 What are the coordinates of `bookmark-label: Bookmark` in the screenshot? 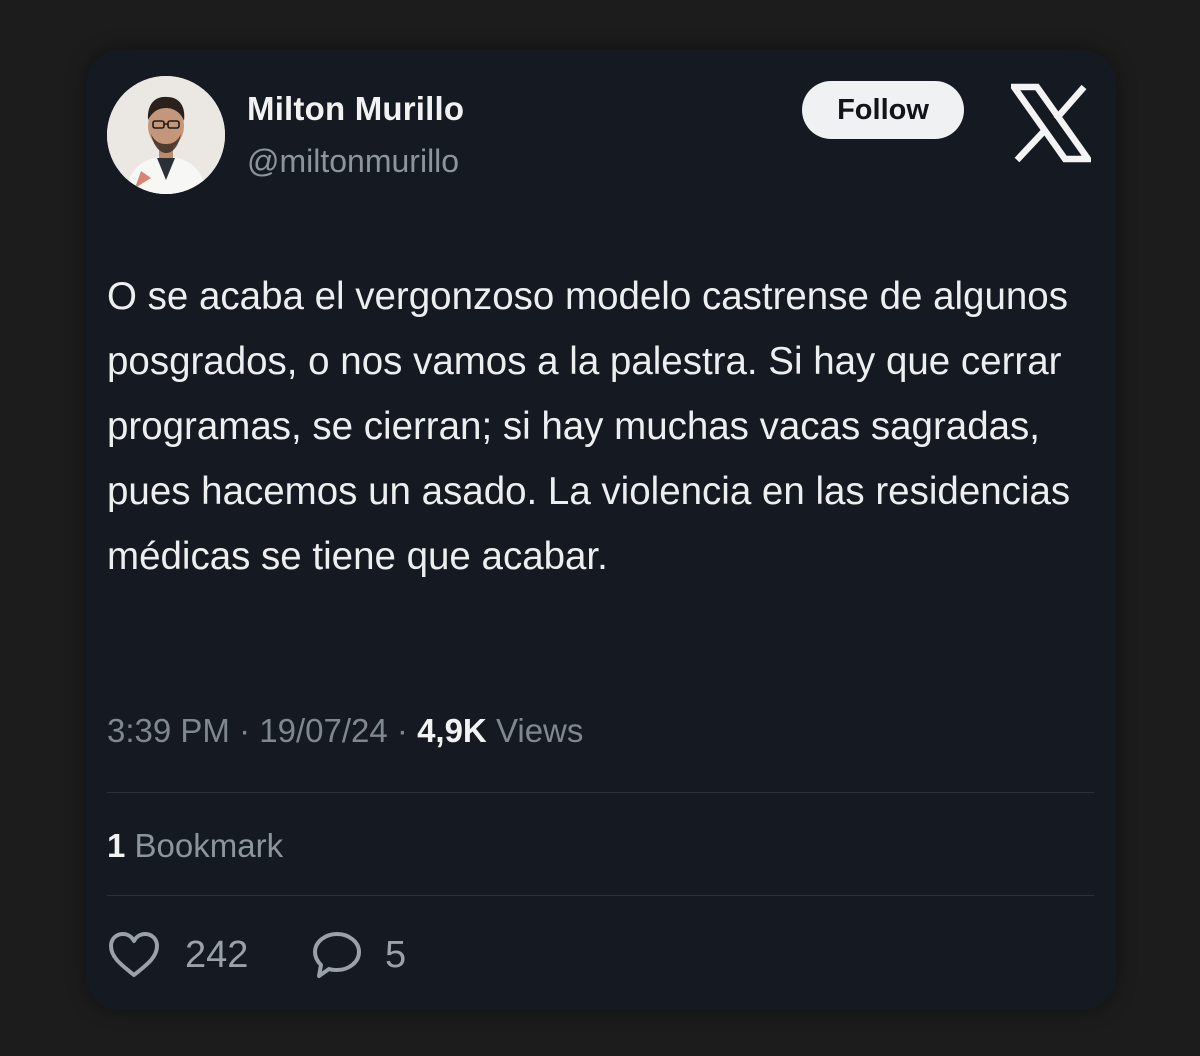 It's located at (209, 845).